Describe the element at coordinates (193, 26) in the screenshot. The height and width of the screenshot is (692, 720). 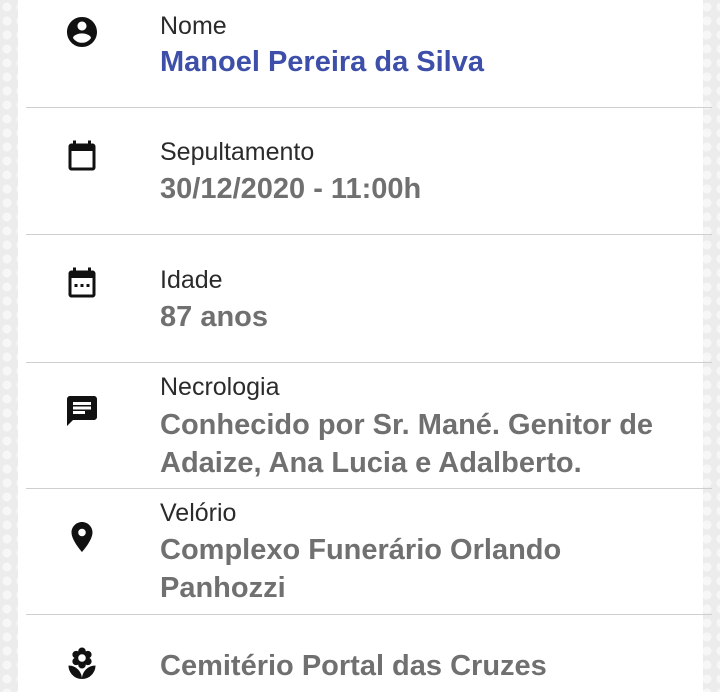
I see `nome-label: Nome` at that location.